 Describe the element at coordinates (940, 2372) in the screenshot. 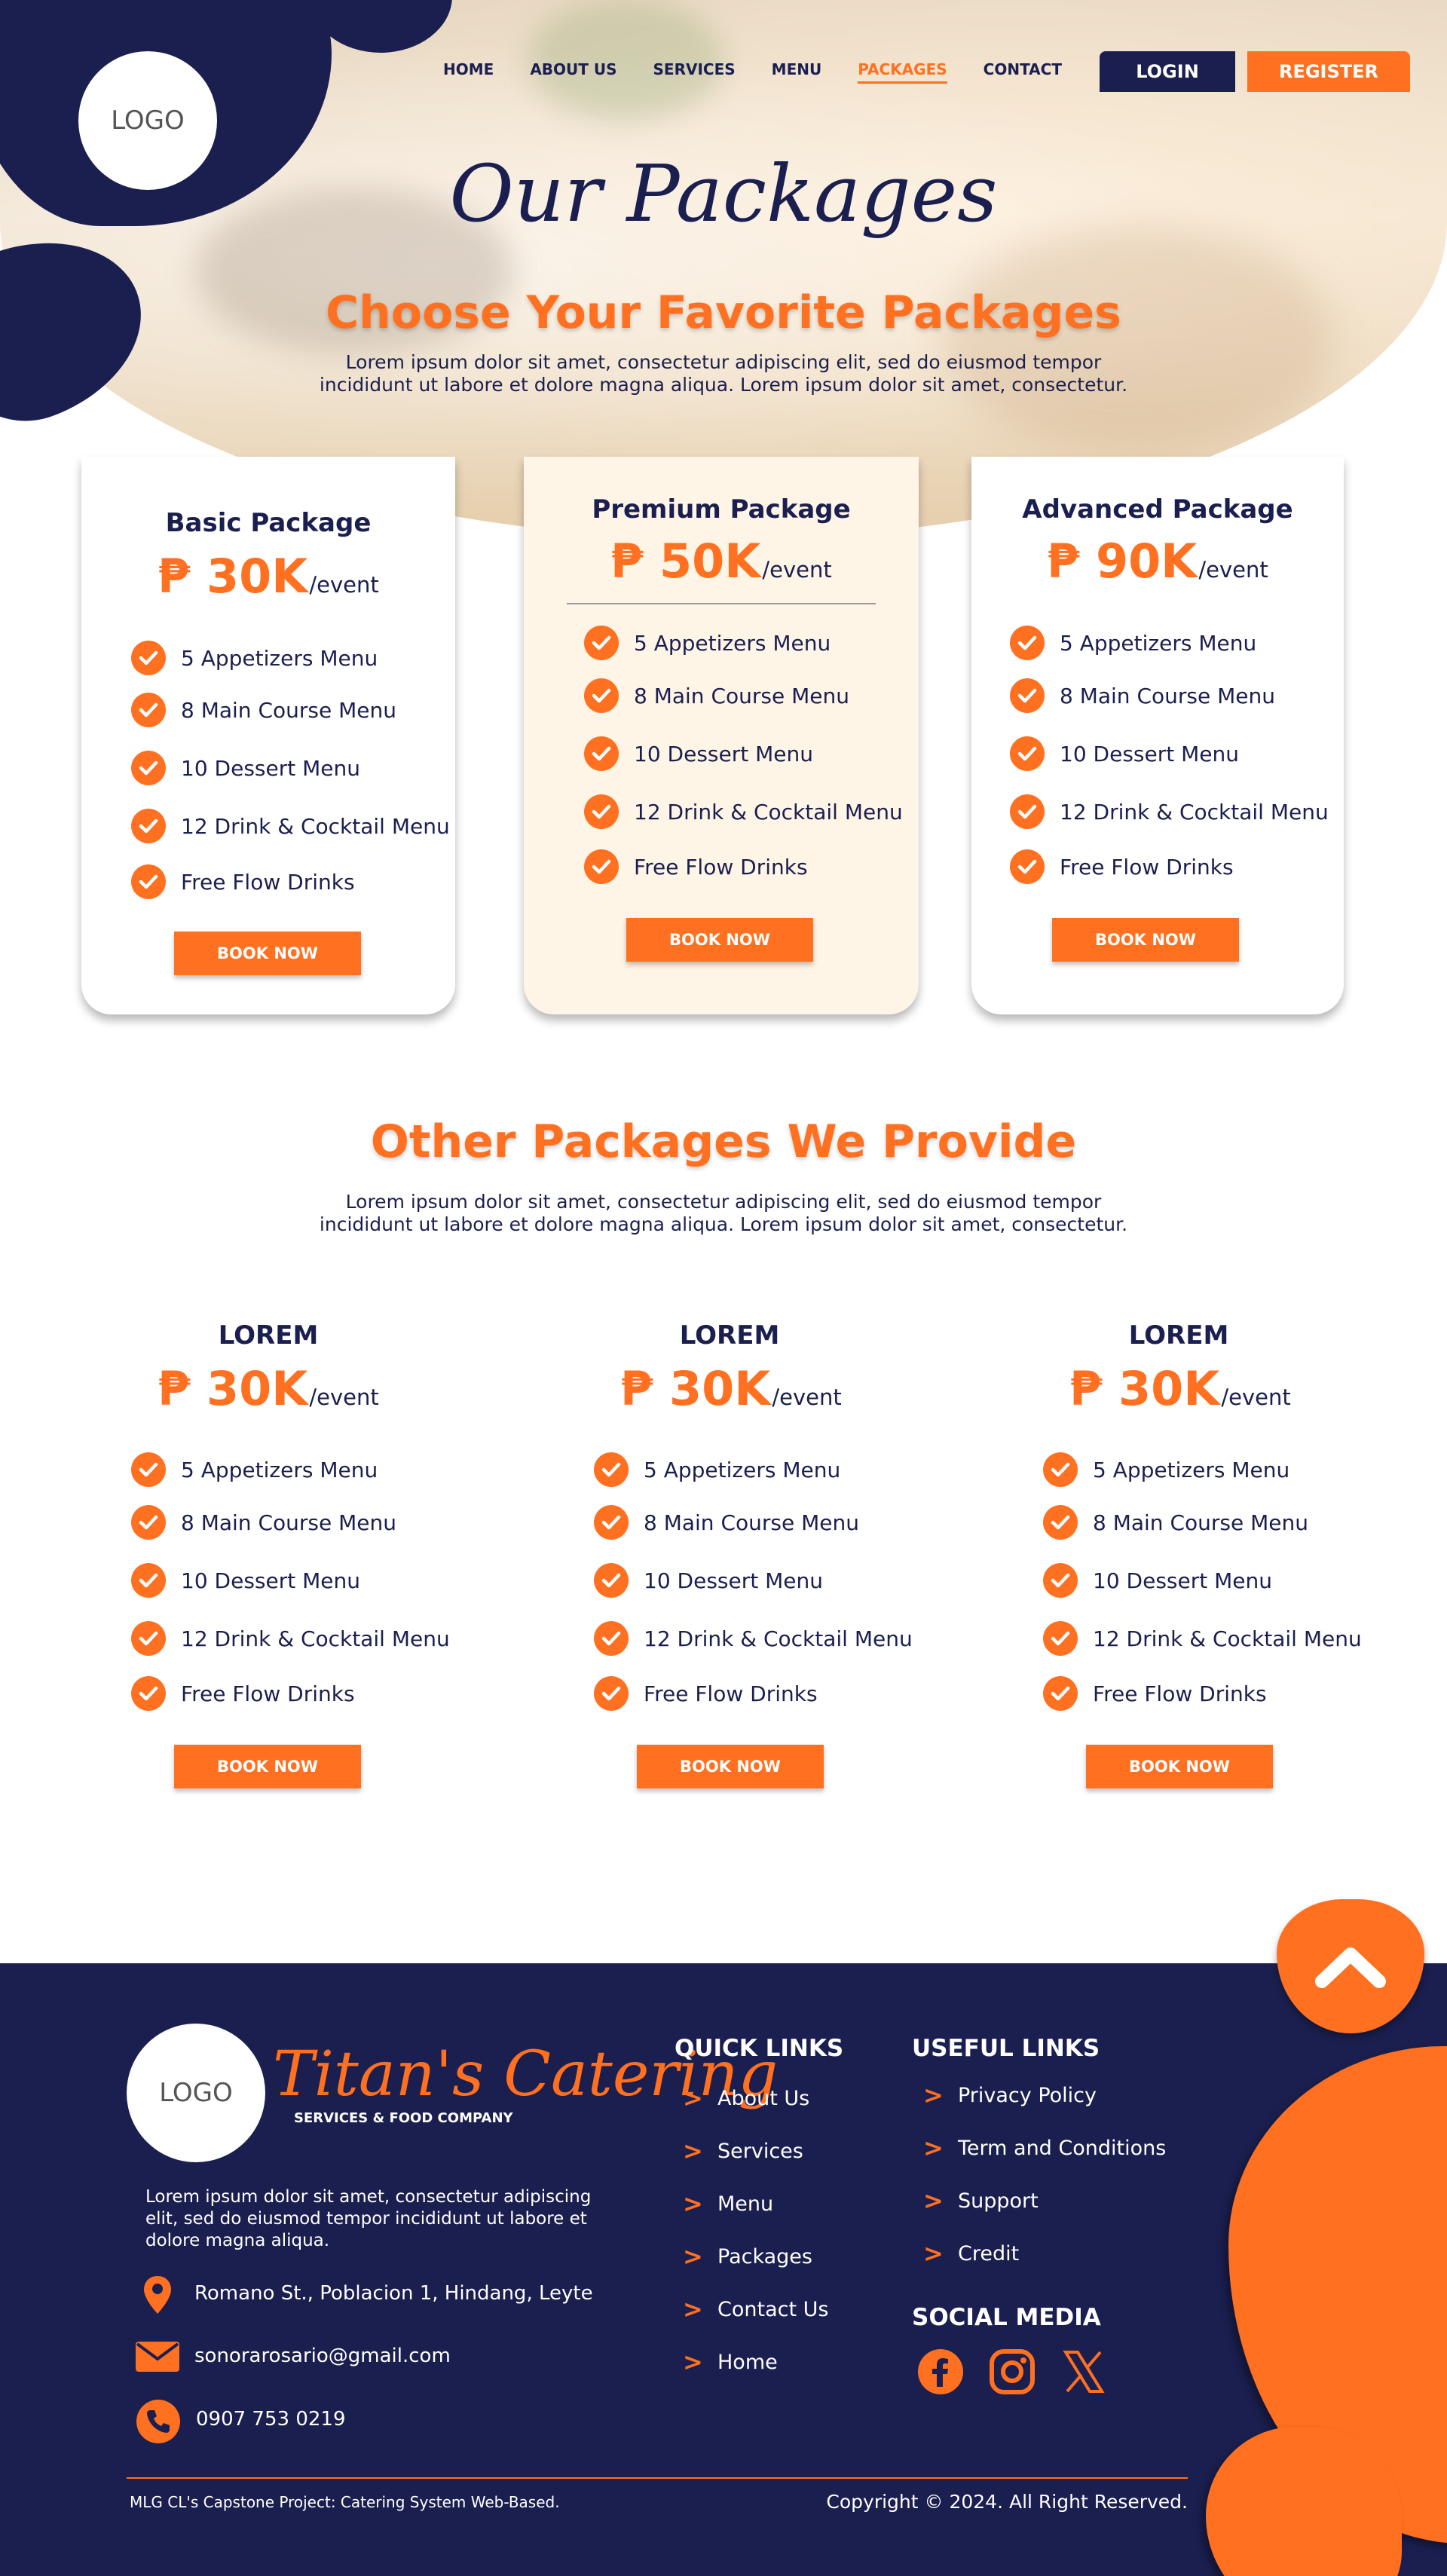

I see `facebook-icon` at that location.